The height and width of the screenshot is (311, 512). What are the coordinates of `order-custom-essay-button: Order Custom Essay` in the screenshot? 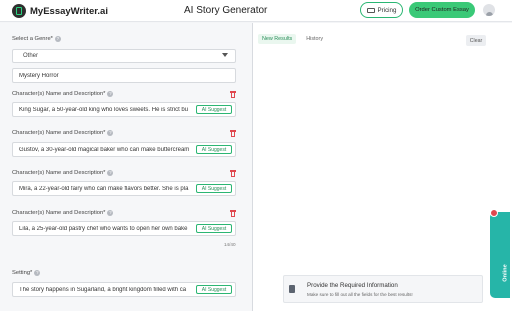 It's located at (442, 10).